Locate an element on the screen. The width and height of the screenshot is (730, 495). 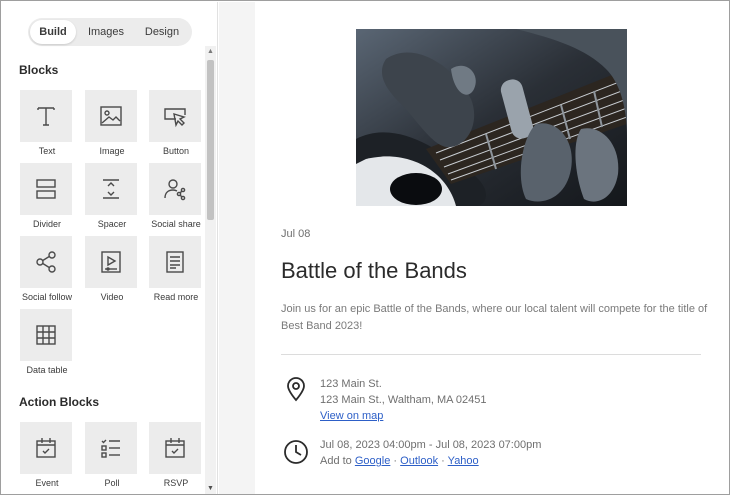
block-data-table: Data table is located at coordinates (47, 345).